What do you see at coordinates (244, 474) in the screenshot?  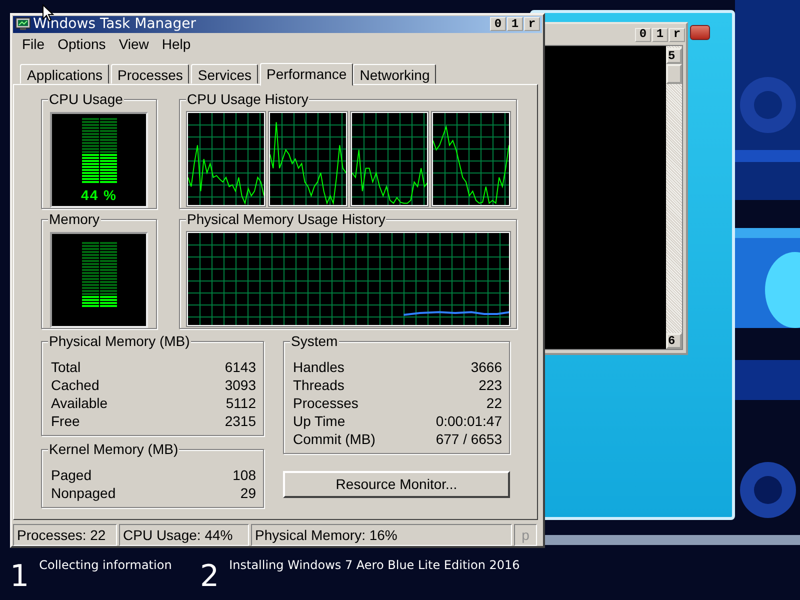 I see `stat-value: 108` at bounding box center [244, 474].